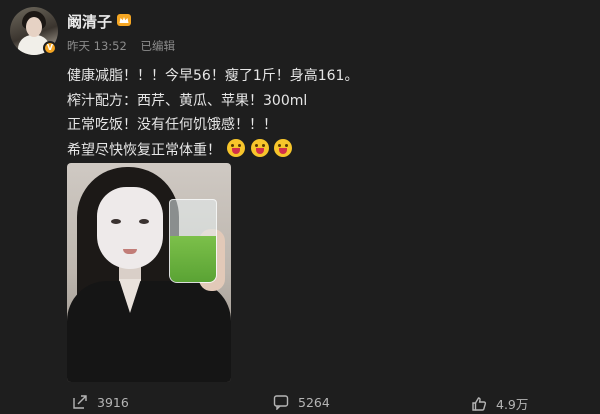 Image resolution: width=600 pixels, height=414 pixels. I want to click on avatar-face-shape, so click(34, 27).